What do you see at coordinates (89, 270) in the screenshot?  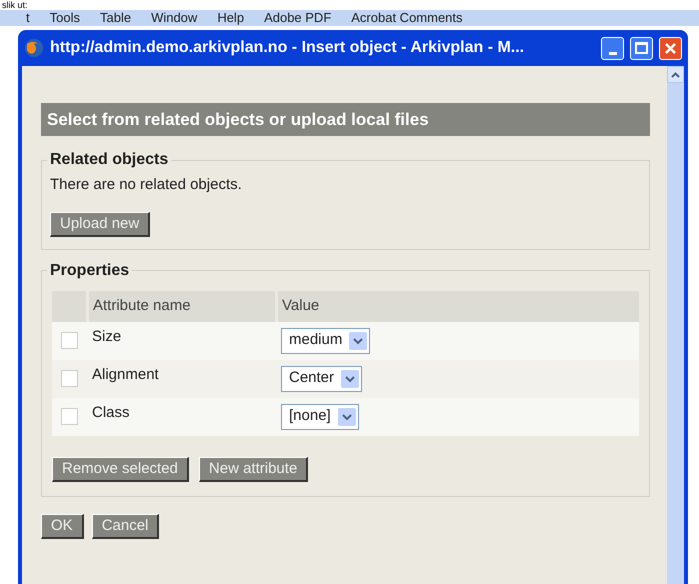 I see `panel-legend: Properties` at bounding box center [89, 270].